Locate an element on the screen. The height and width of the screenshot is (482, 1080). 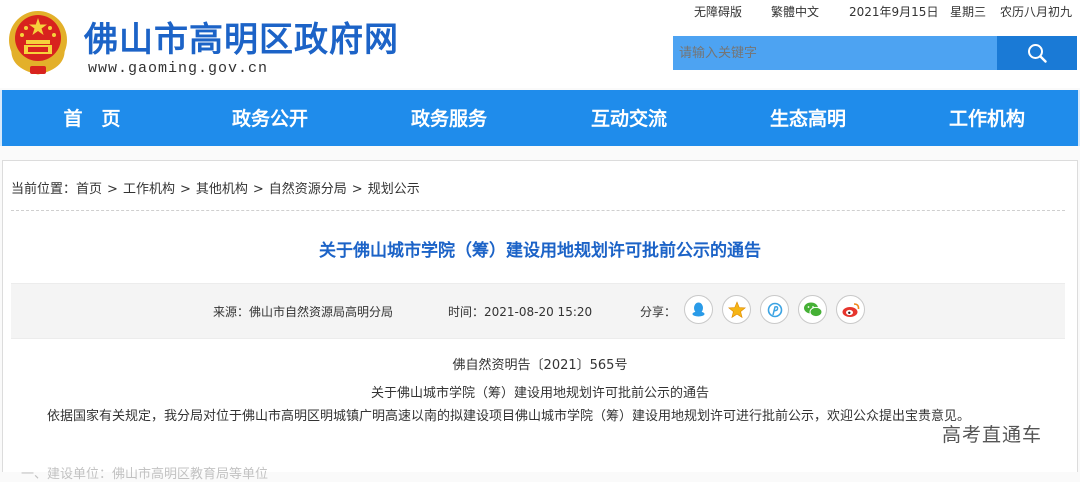
weibo-tencent-icon is located at coordinates (774, 309).